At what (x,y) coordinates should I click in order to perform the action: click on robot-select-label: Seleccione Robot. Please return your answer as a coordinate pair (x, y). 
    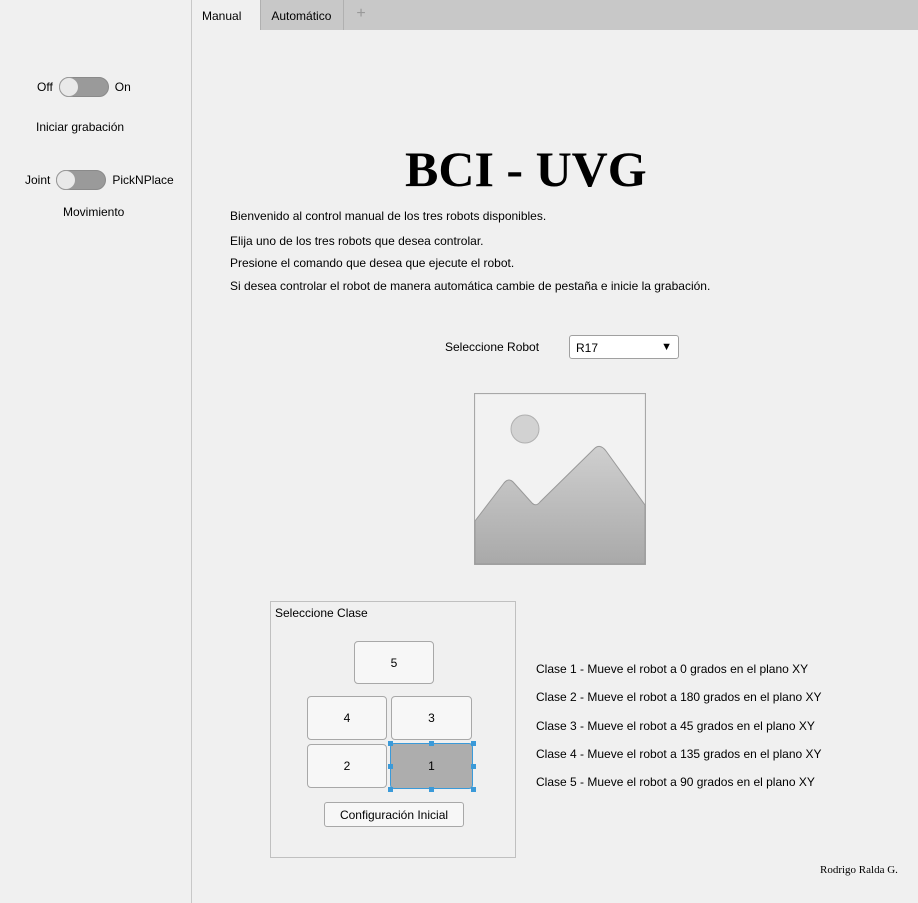
    Looking at the image, I should click on (492, 347).